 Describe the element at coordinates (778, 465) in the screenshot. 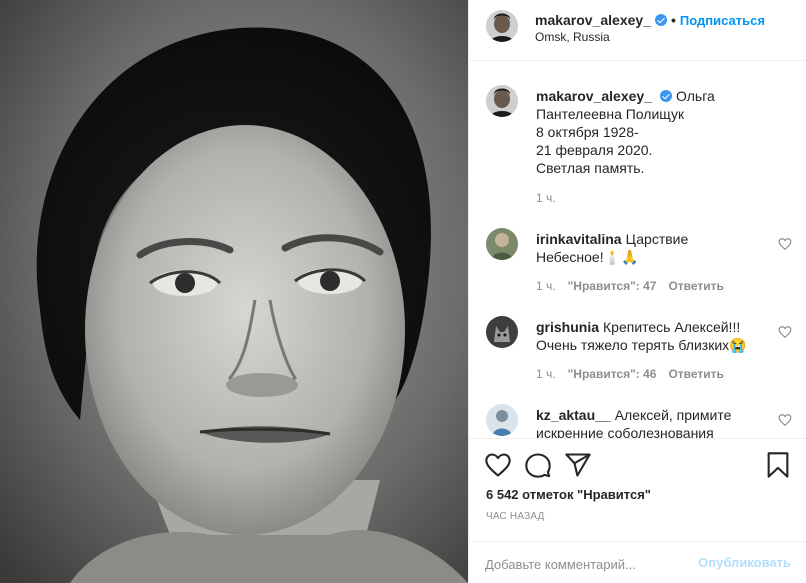

I see `bookmark-icon` at that location.